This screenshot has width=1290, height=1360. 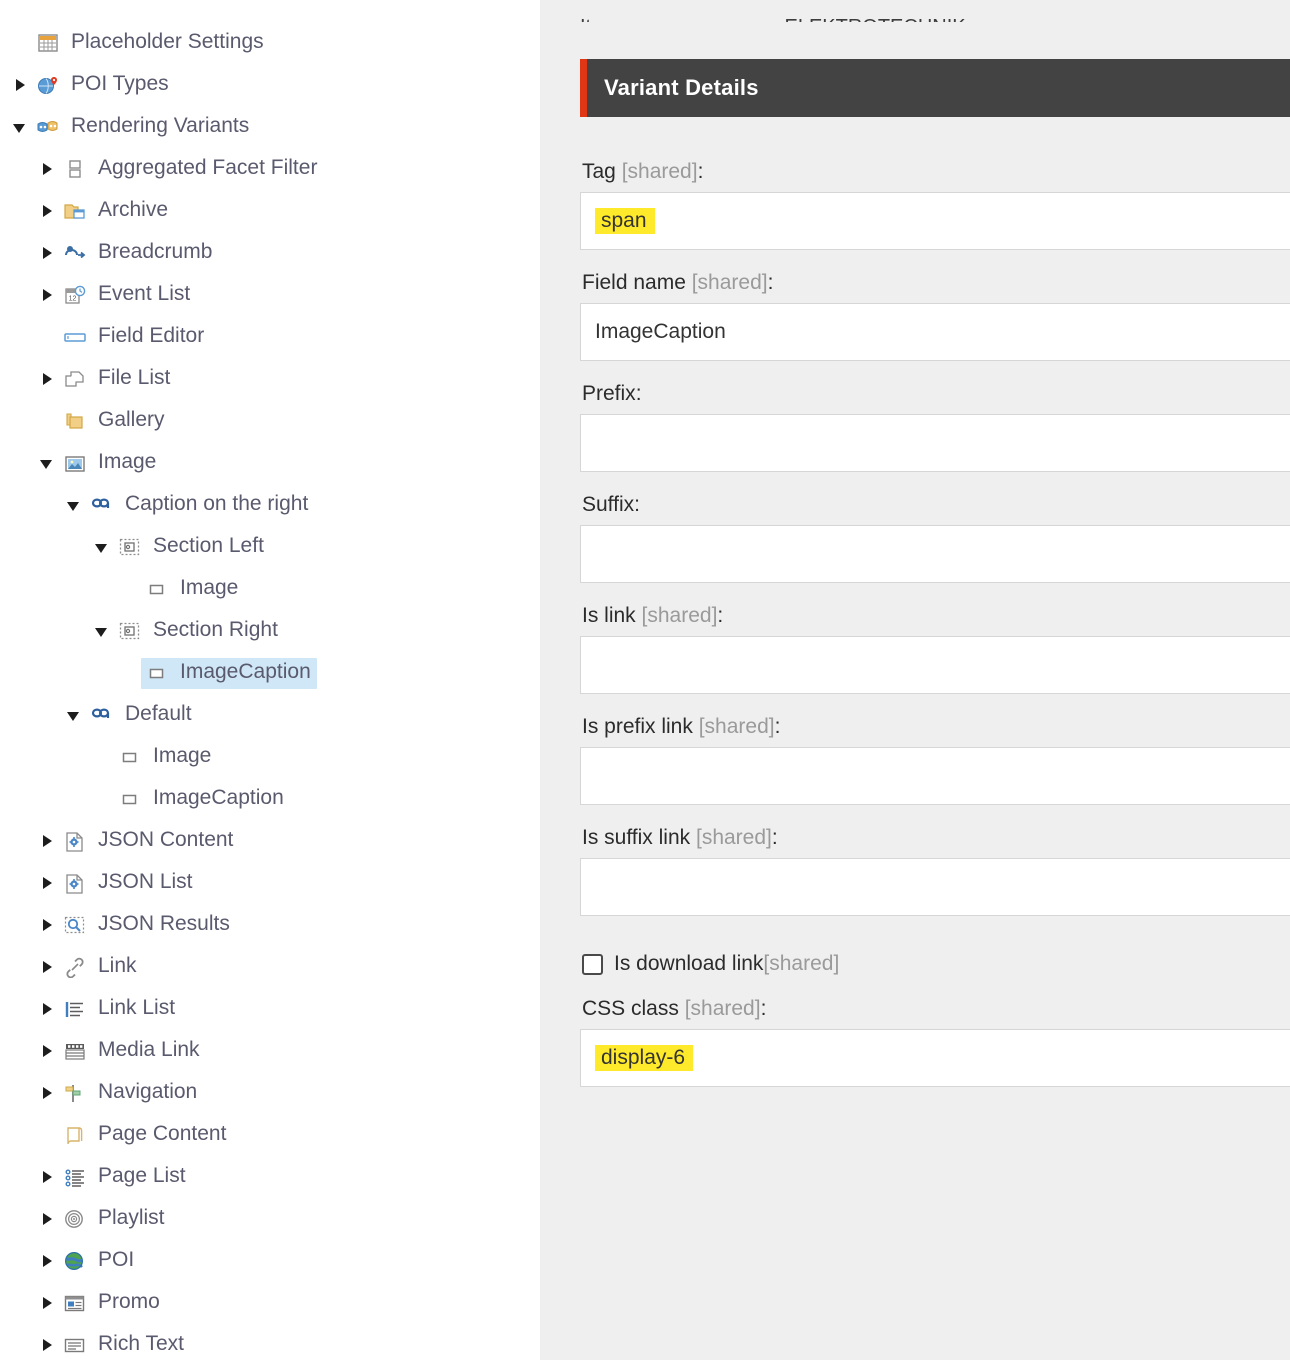 What do you see at coordinates (200, 505) in the screenshot?
I see `tree-item-hit: Caption on the right` at bounding box center [200, 505].